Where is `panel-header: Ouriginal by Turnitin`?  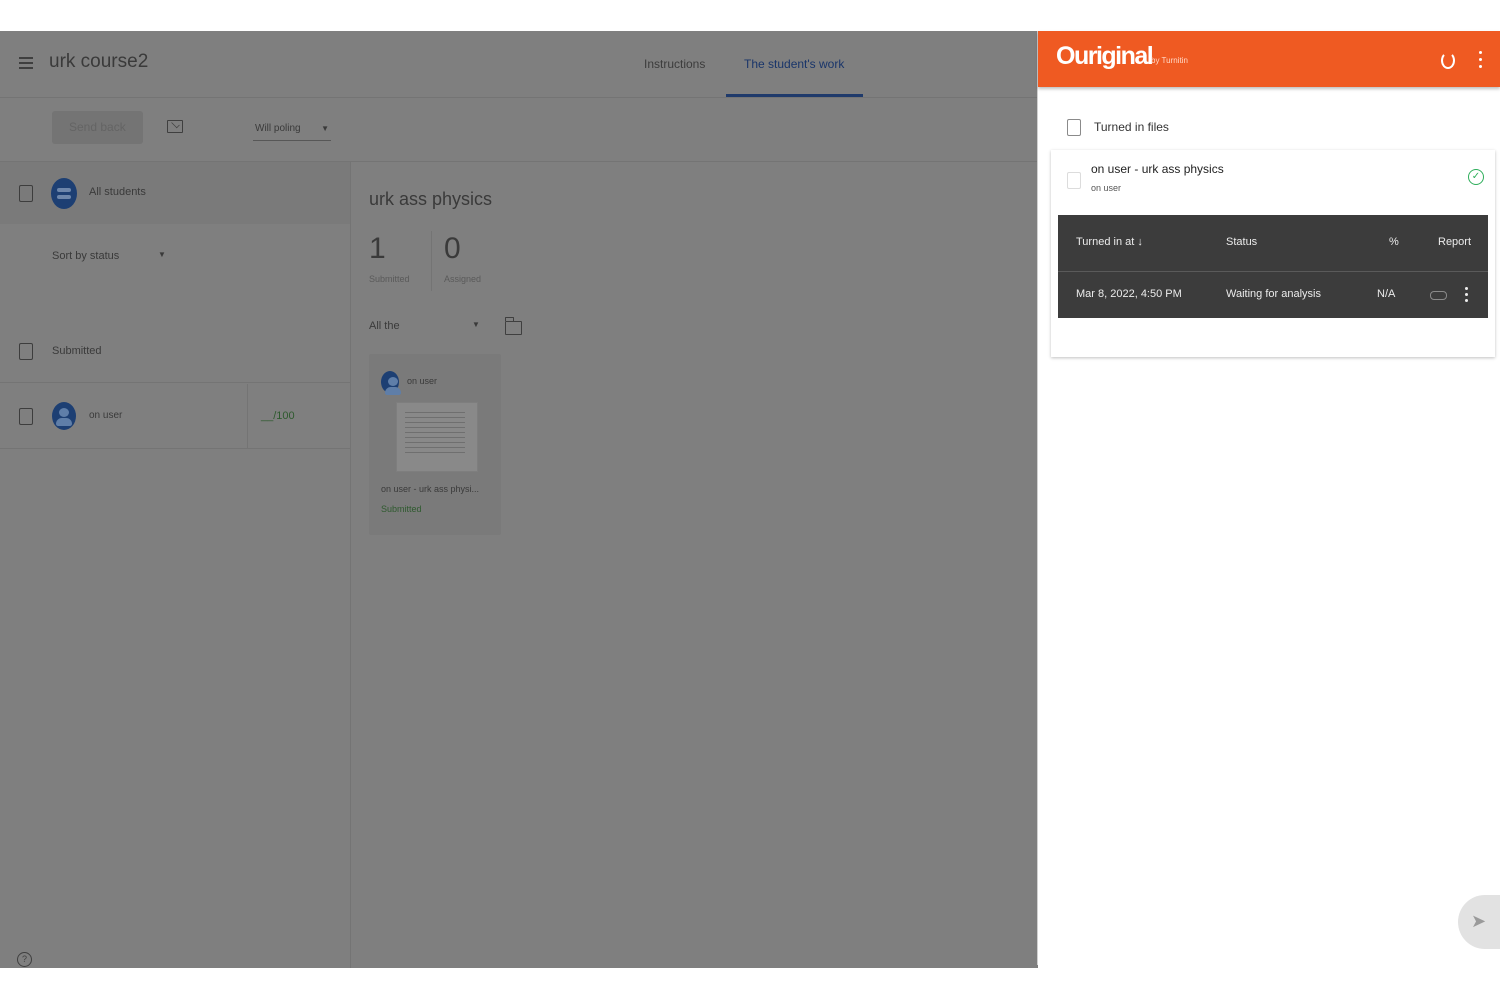
panel-header: Ouriginal by Turnitin is located at coordinates (1269, 59).